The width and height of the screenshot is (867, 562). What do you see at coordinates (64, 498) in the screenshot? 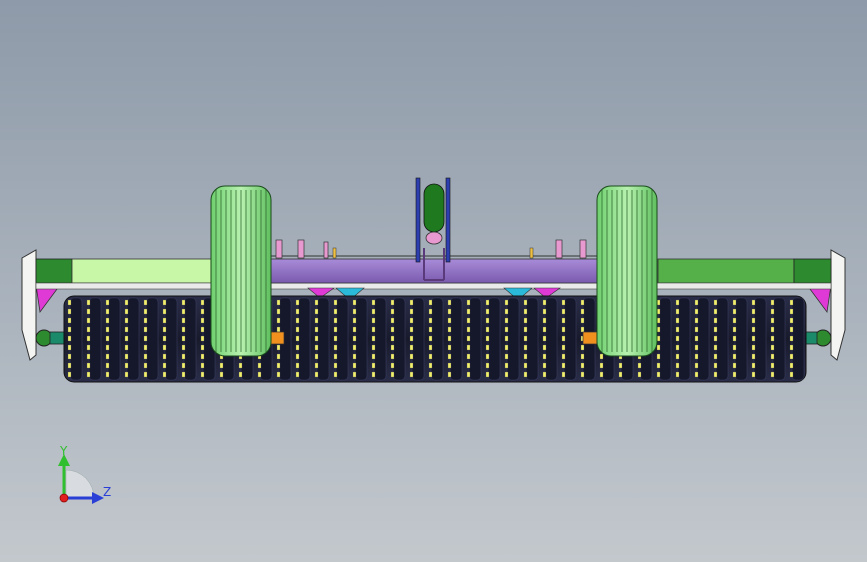
I see `x-axis-dot` at bounding box center [64, 498].